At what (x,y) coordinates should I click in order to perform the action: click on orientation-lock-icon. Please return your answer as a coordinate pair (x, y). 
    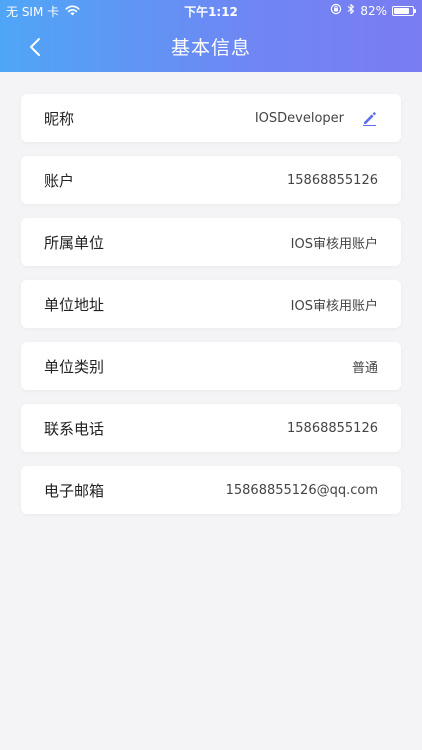
    Looking at the image, I should click on (336, 10).